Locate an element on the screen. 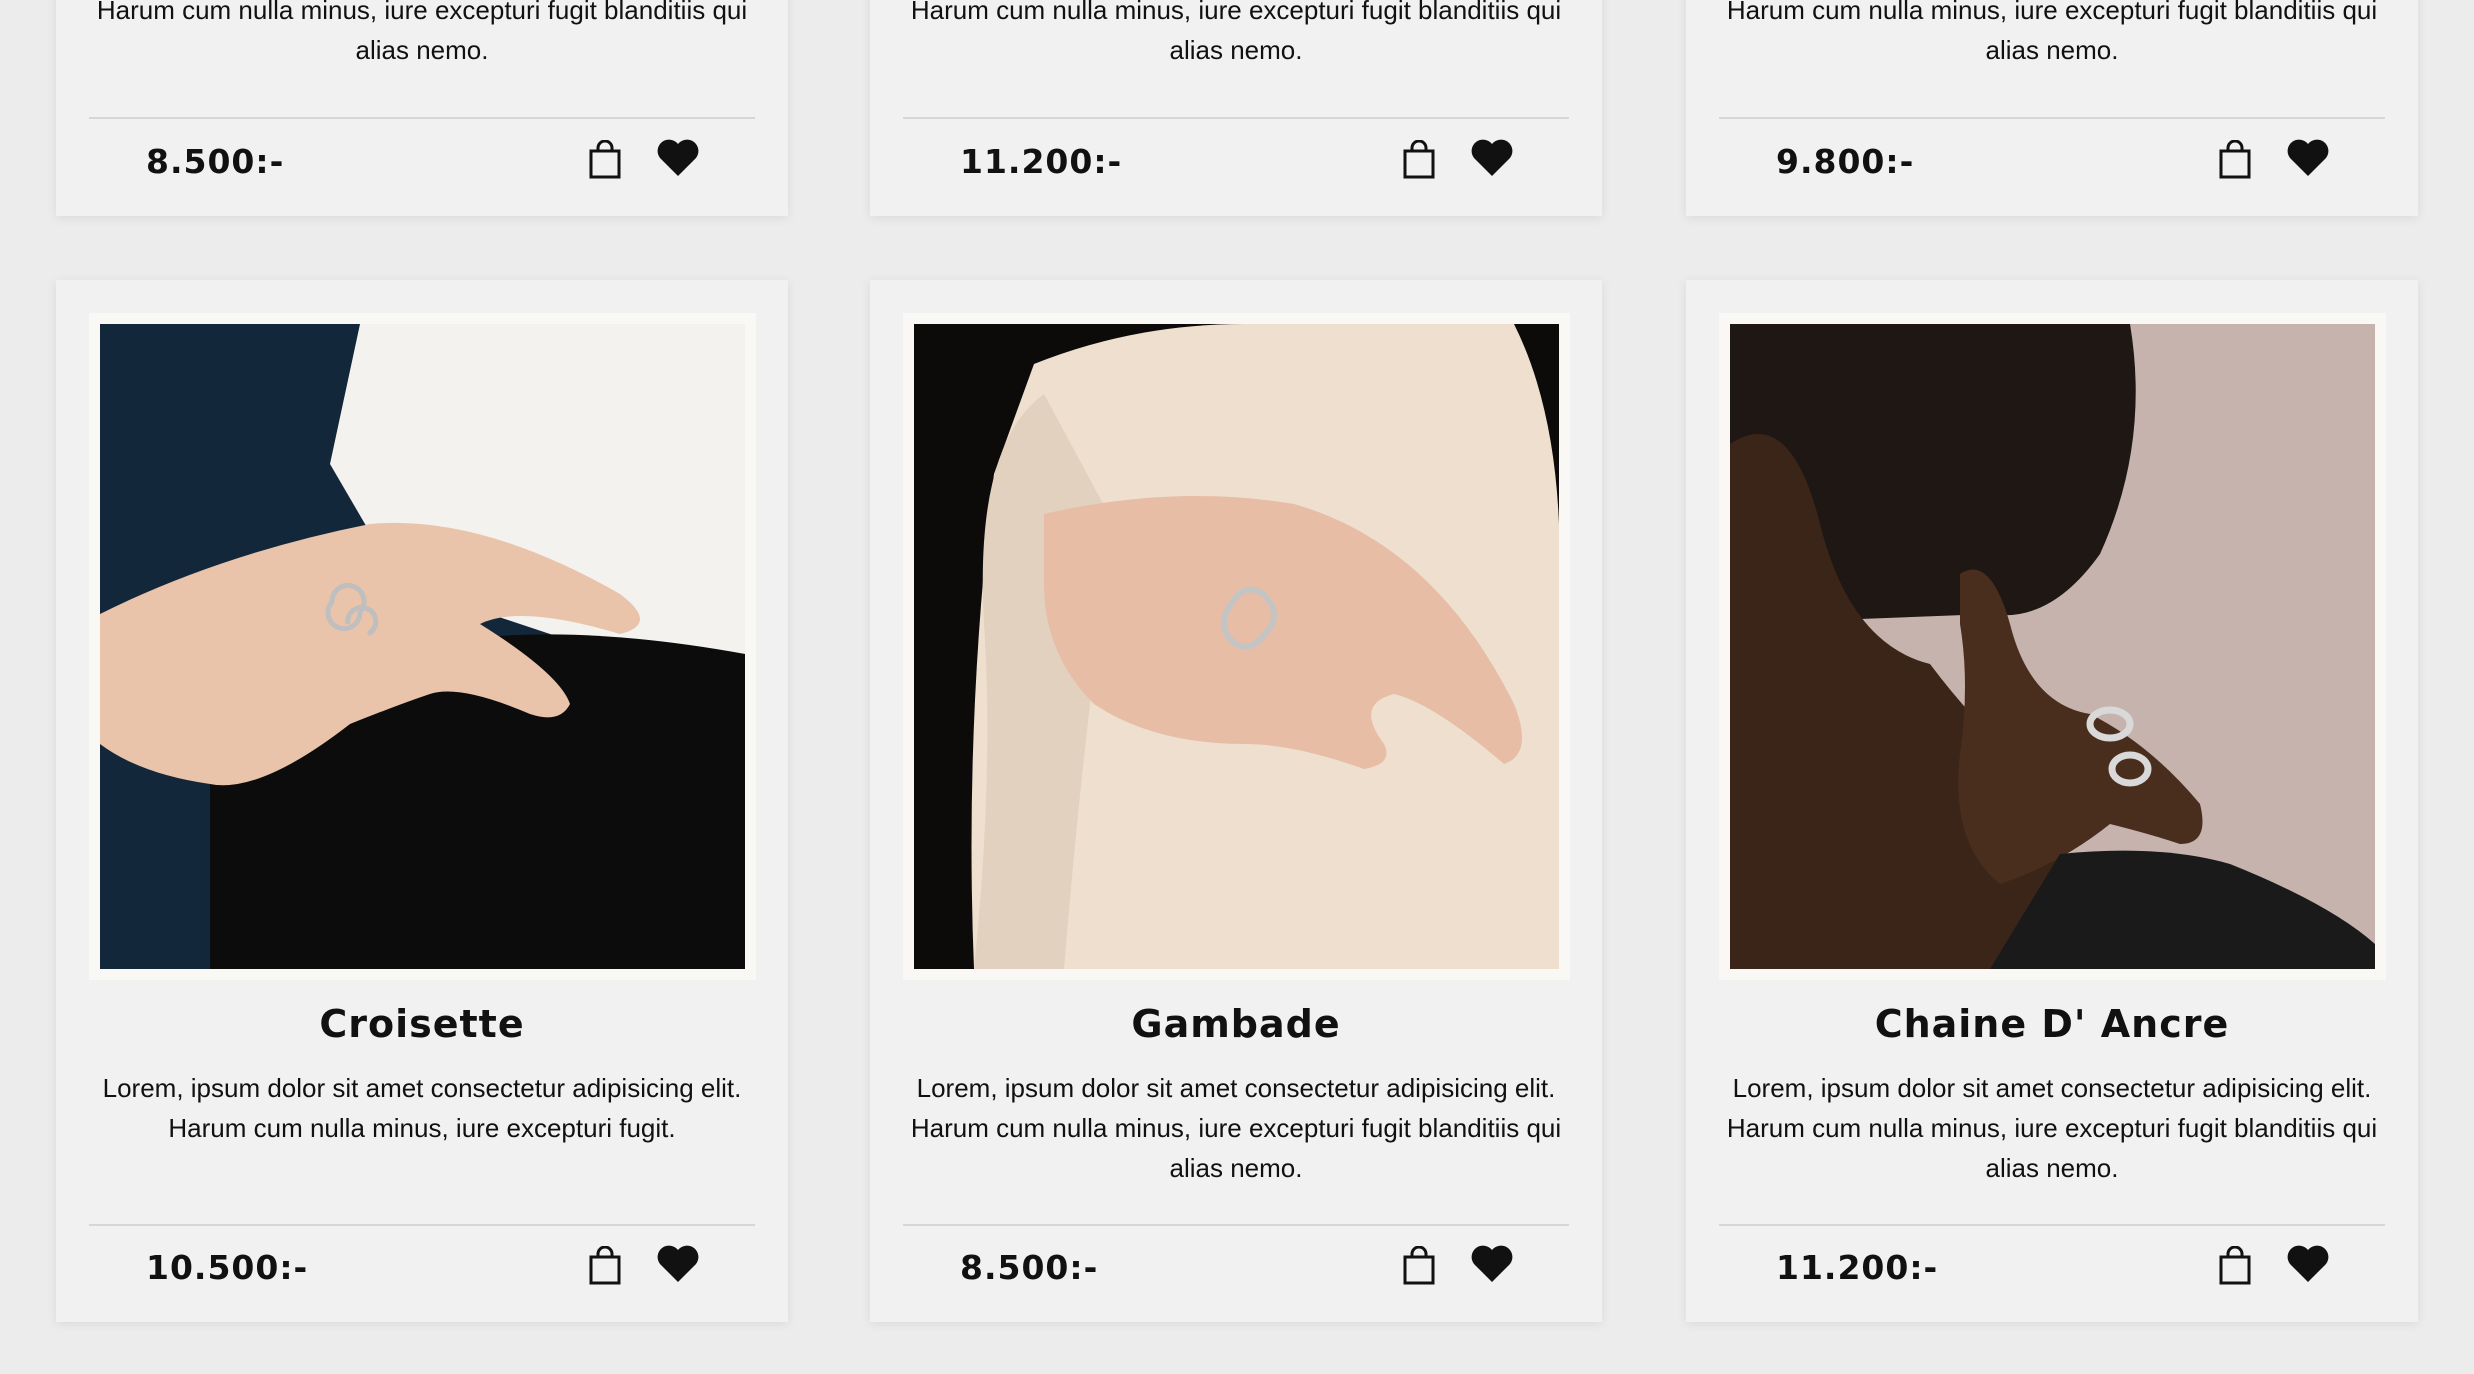 The image size is (2474, 1374). product-price: 9.800:- is located at coordinates (1845, 161).